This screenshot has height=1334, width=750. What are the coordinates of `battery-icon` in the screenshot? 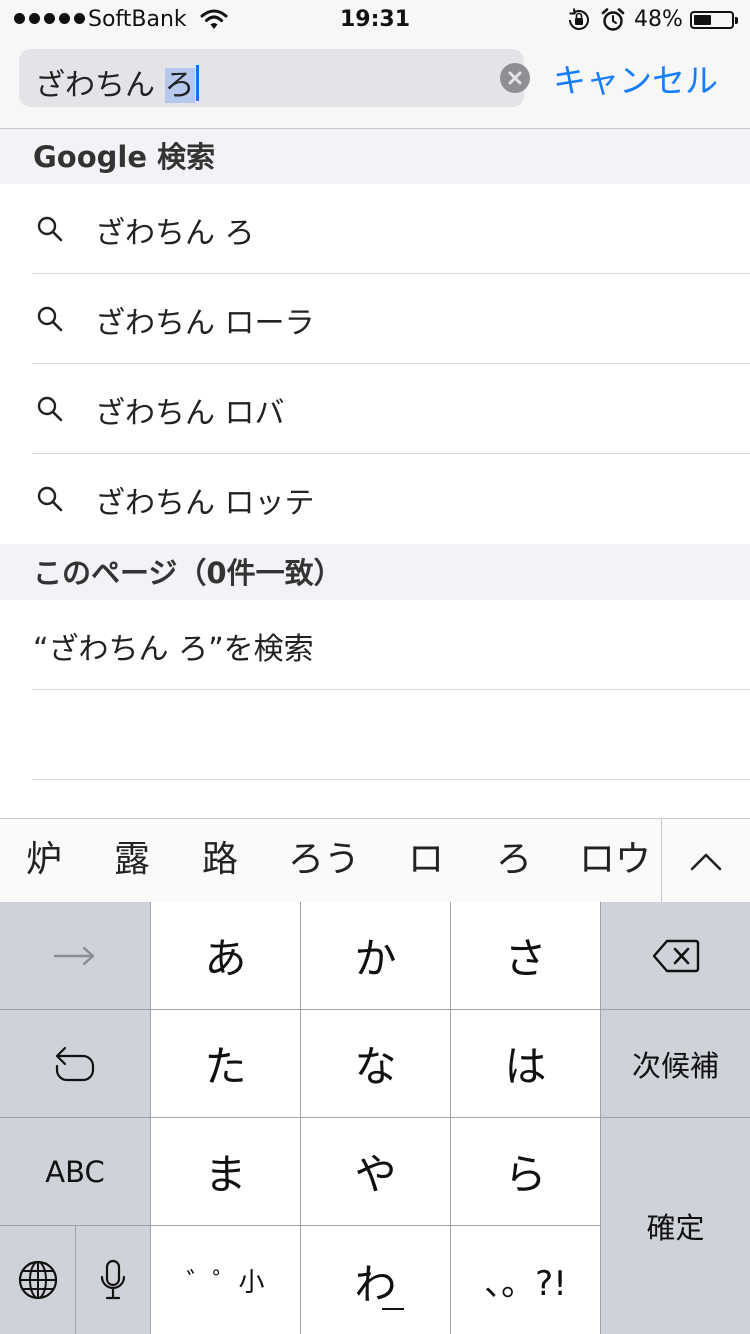 It's located at (714, 20).